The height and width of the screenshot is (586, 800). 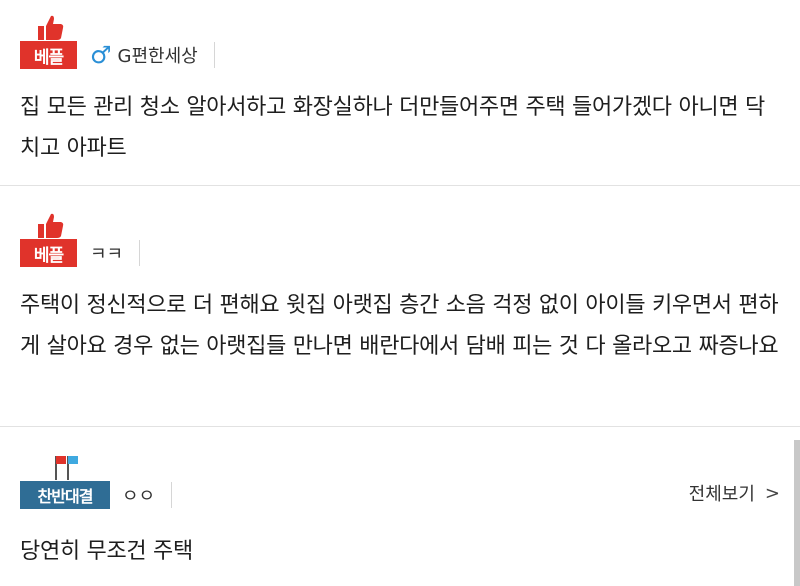 I want to click on author-name: ㅋㅋ, so click(x=107, y=254).